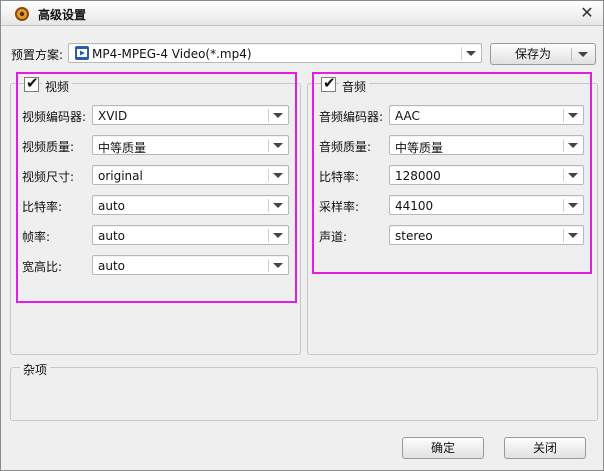  Describe the element at coordinates (275, 53) in the screenshot. I see `preset-select: MP4-MPEG-4 Video(*.mp4)` at that location.